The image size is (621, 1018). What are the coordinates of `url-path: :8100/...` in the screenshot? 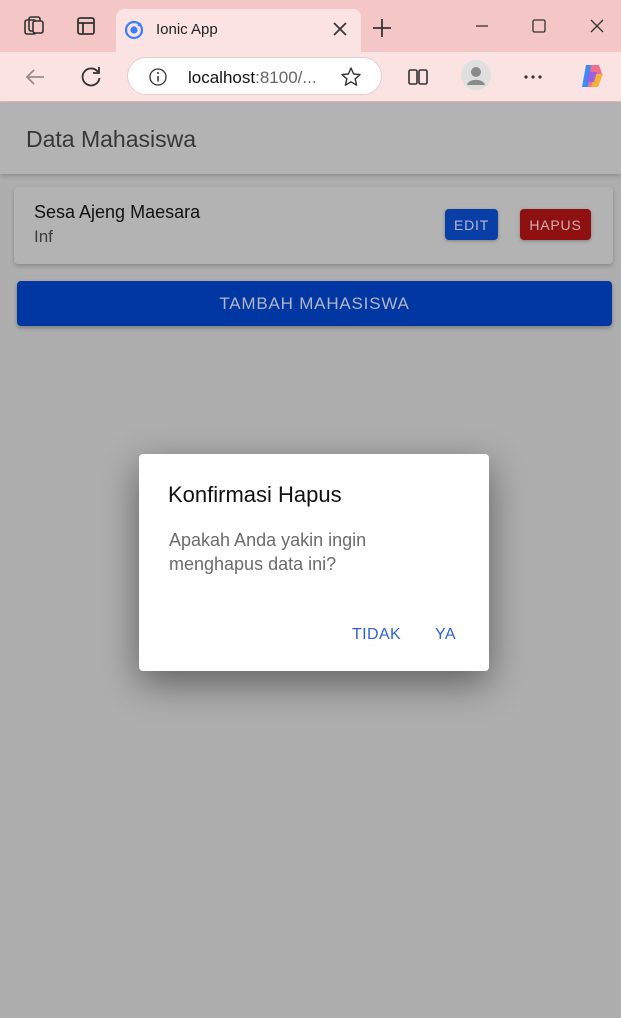 It's located at (286, 77).